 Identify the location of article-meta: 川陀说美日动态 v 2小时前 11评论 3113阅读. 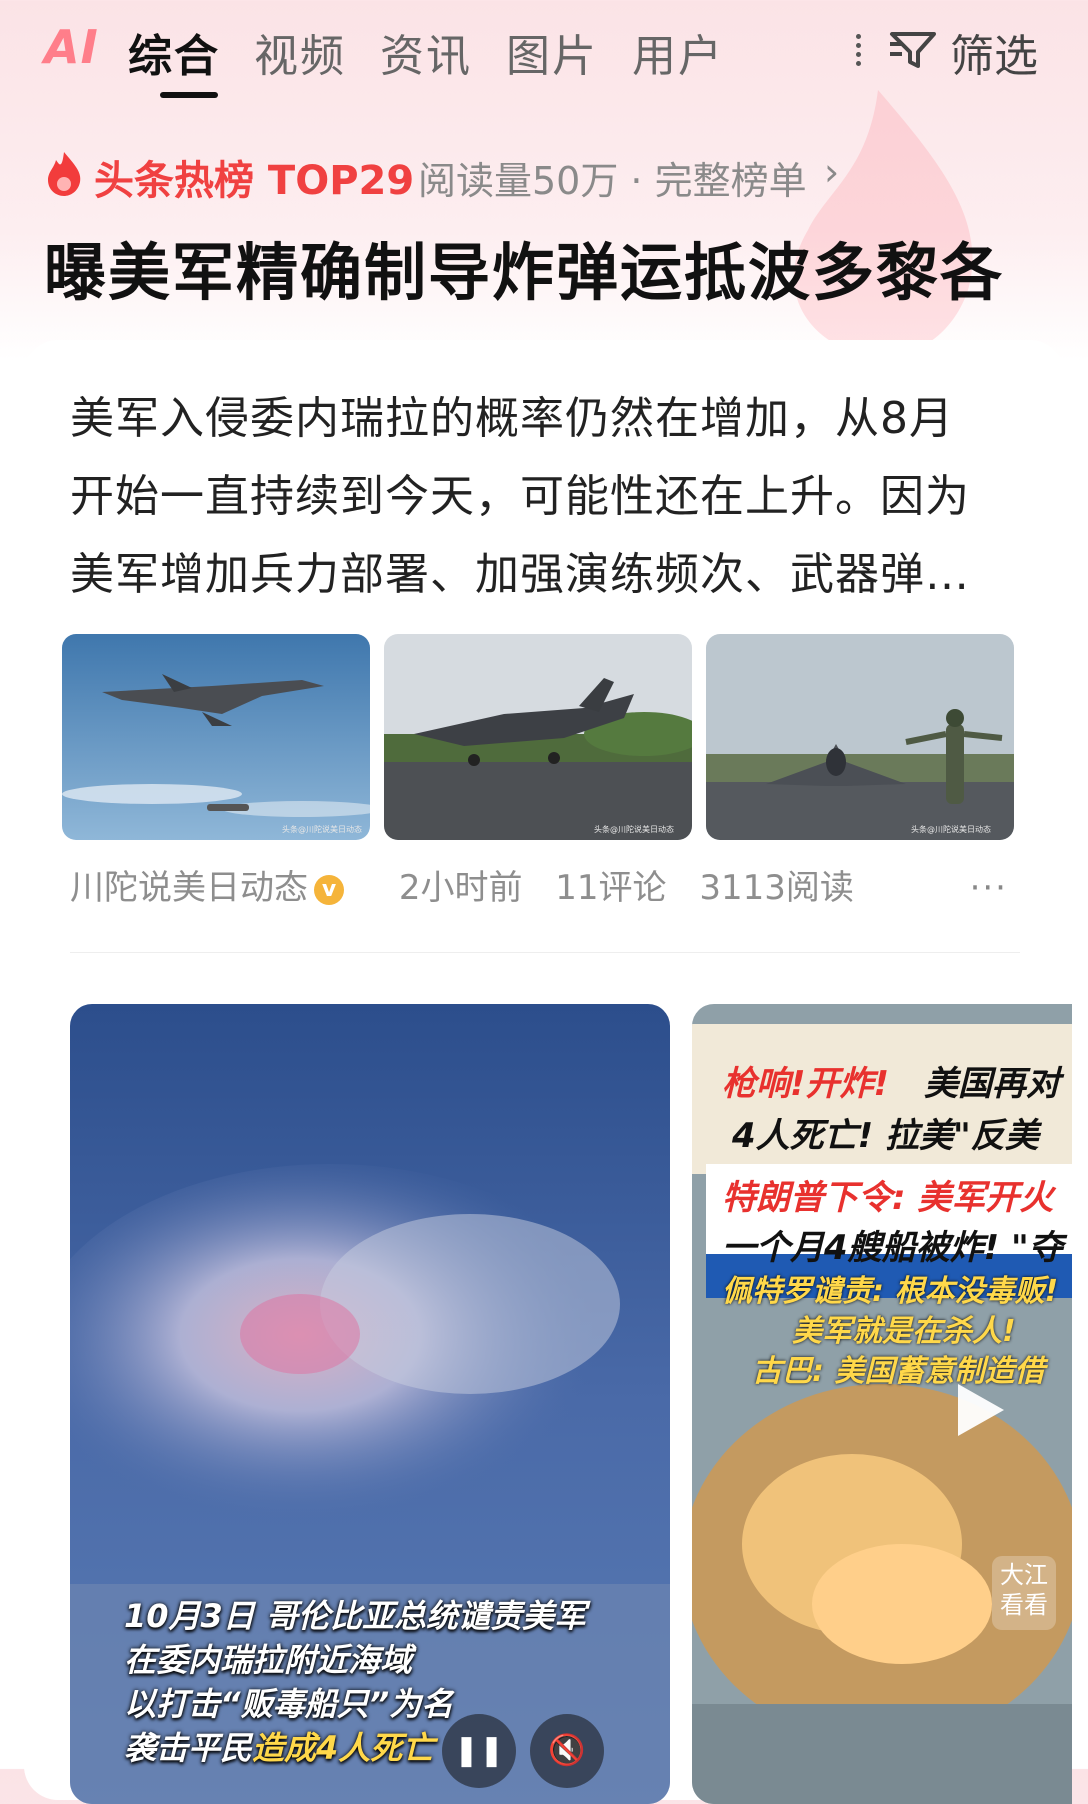
(473, 884).